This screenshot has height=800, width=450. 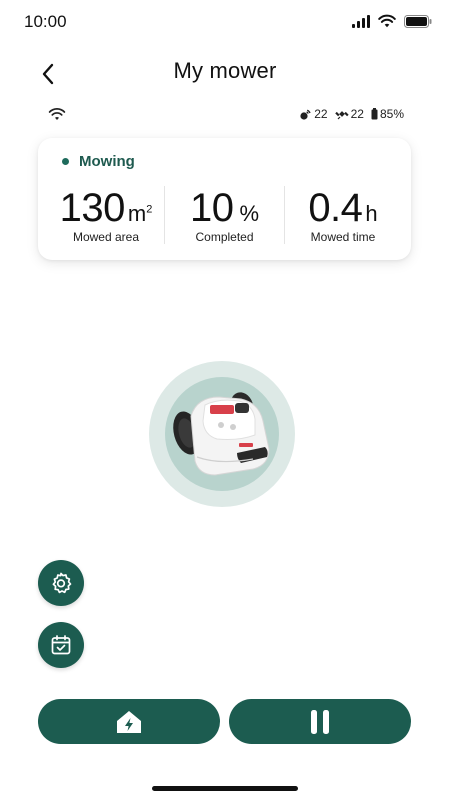 I want to click on satellite-count: 22, so click(x=357, y=114).